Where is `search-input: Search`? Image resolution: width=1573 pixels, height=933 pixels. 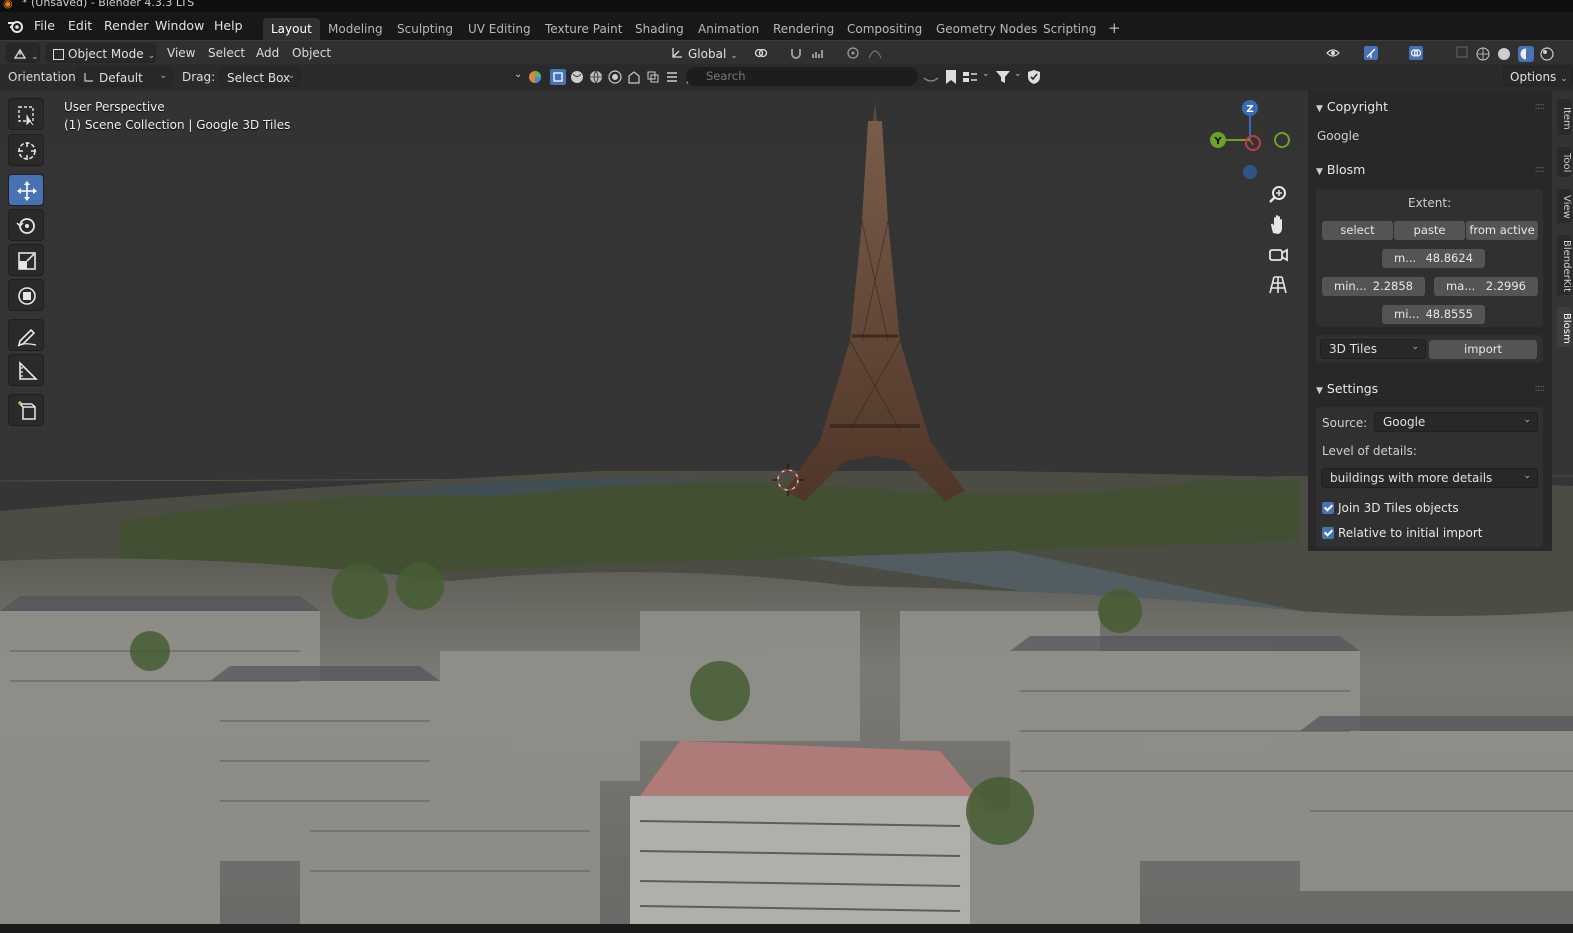
search-input: Search is located at coordinates (802, 76).